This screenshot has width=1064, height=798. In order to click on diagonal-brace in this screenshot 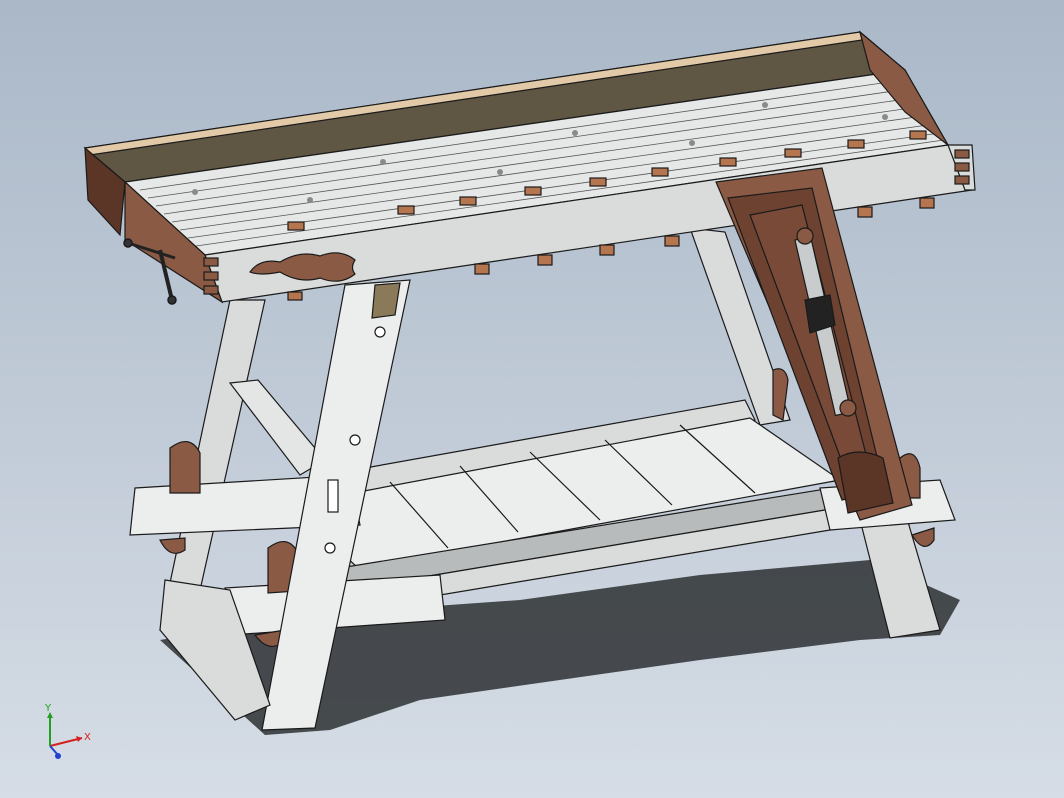, I will do `click(277, 427)`.